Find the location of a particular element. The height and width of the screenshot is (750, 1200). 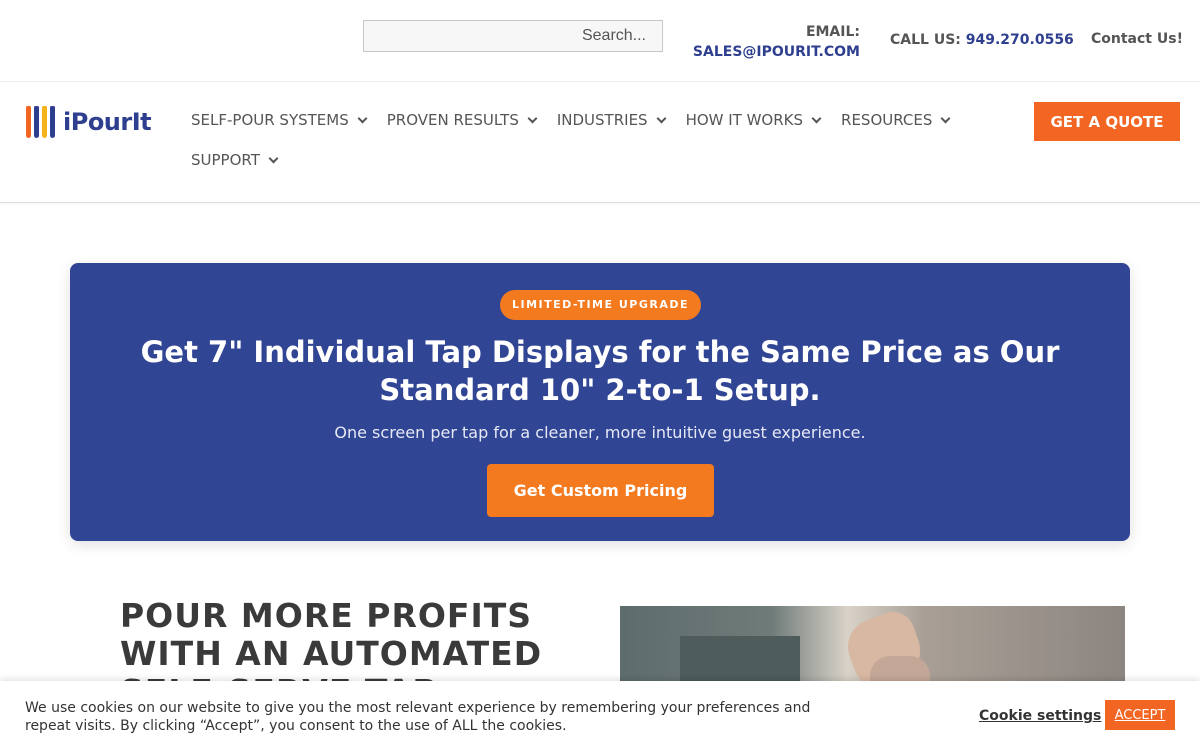

email-label: EMAIL: is located at coordinates (832, 32).